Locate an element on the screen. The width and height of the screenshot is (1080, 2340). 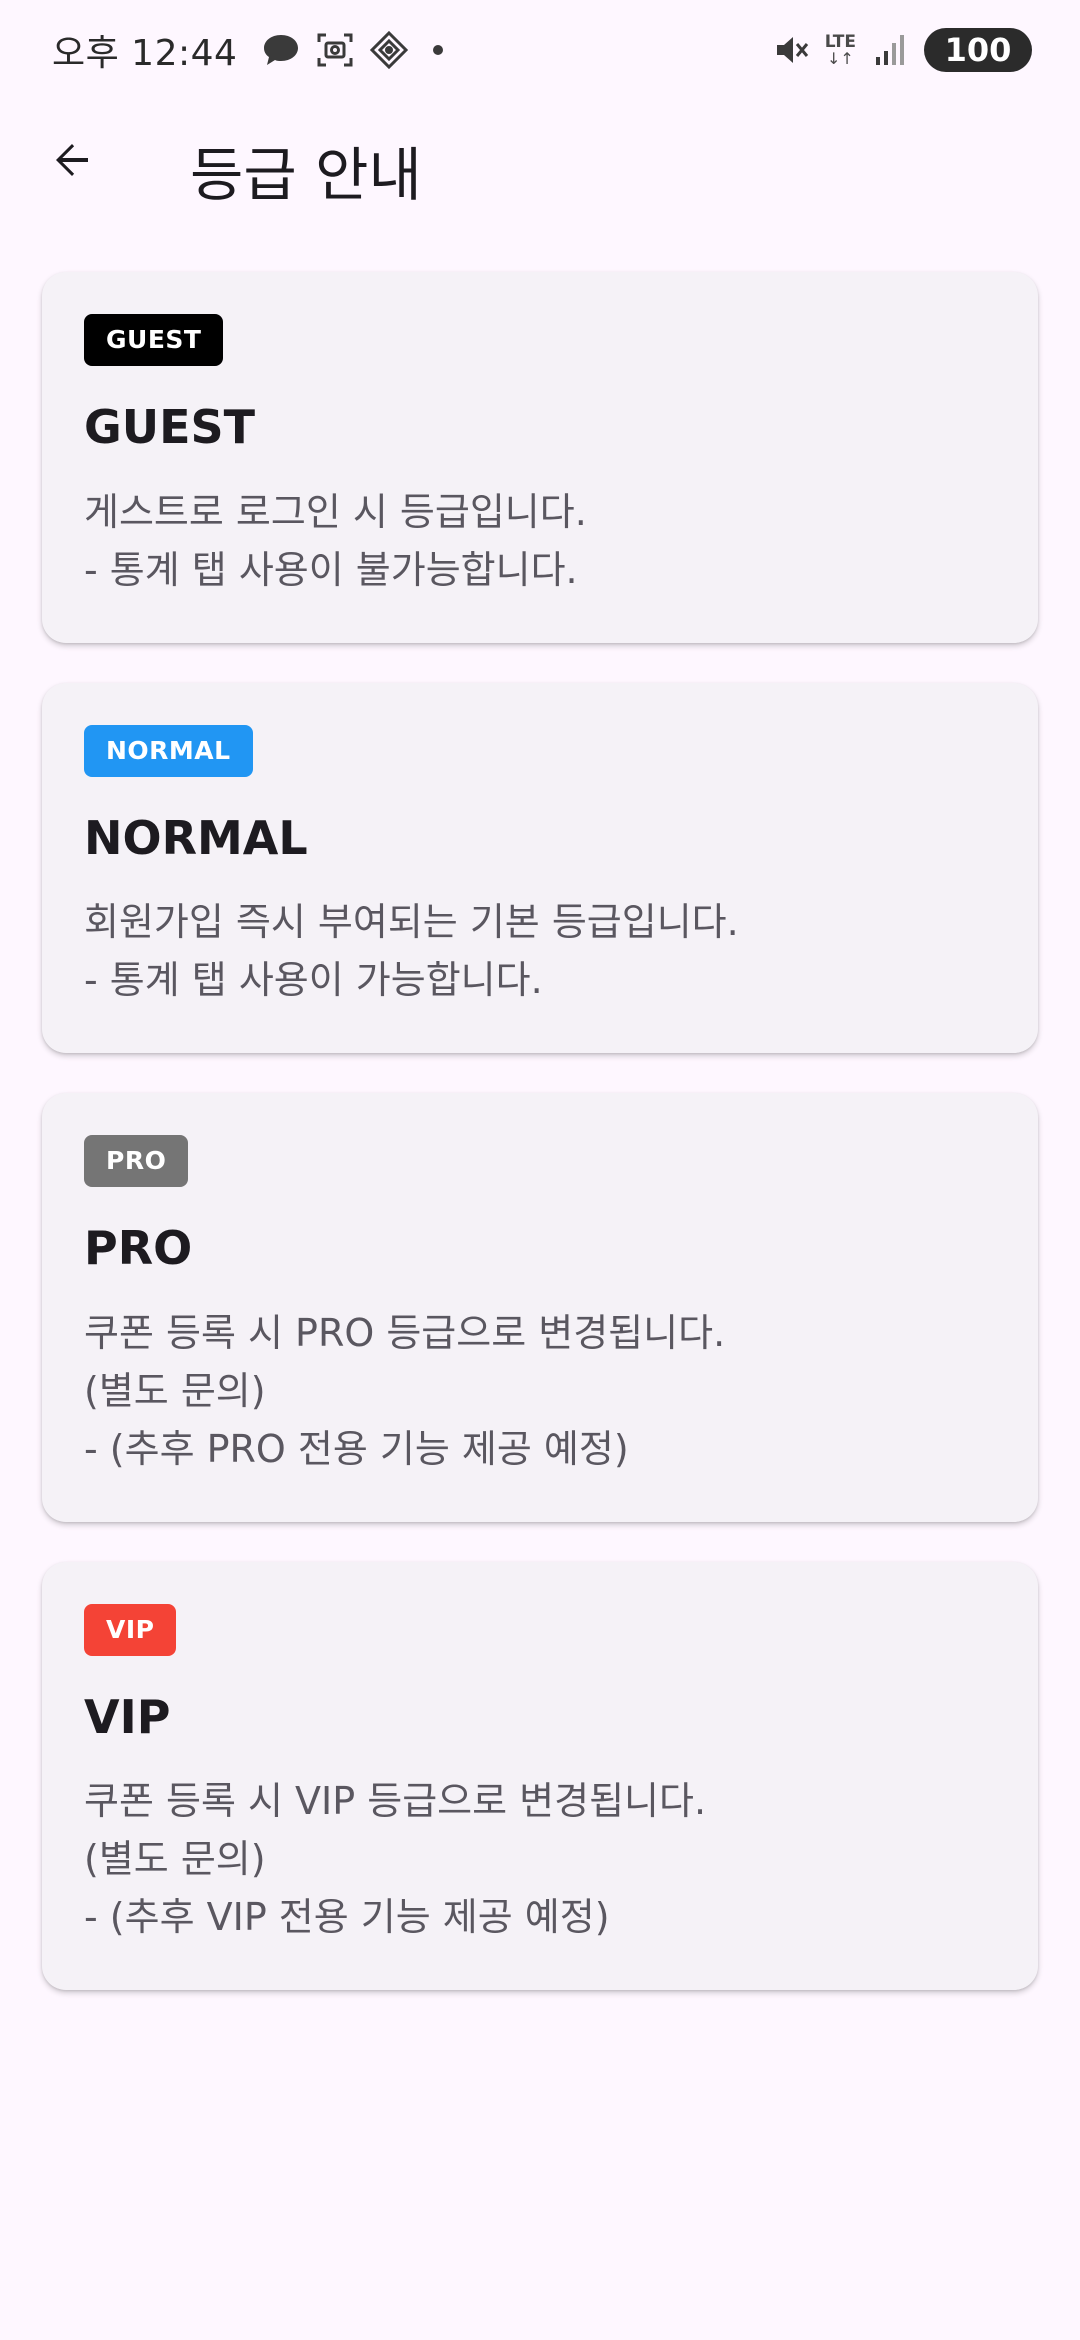
mute-icon is located at coordinates (791, 50).